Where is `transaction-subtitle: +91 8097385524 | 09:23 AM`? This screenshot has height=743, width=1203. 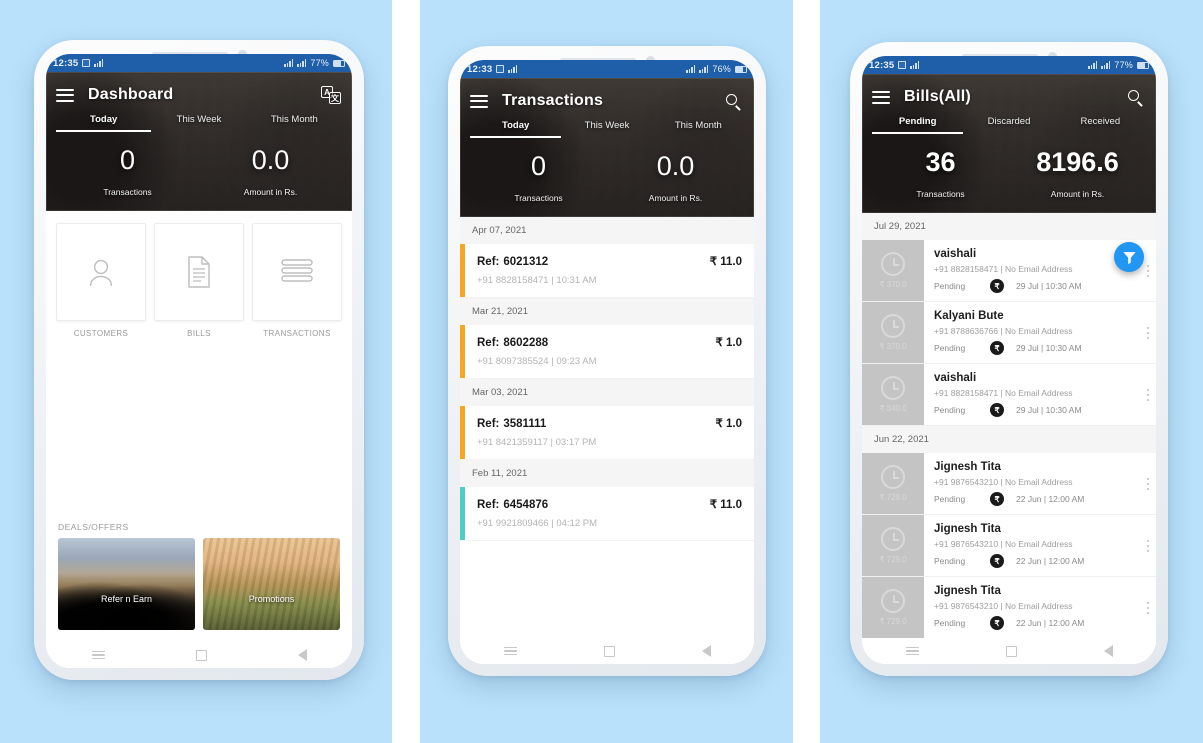
transaction-subtitle: +91 8097385524 | 09:23 AM is located at coordinates (537, 362).